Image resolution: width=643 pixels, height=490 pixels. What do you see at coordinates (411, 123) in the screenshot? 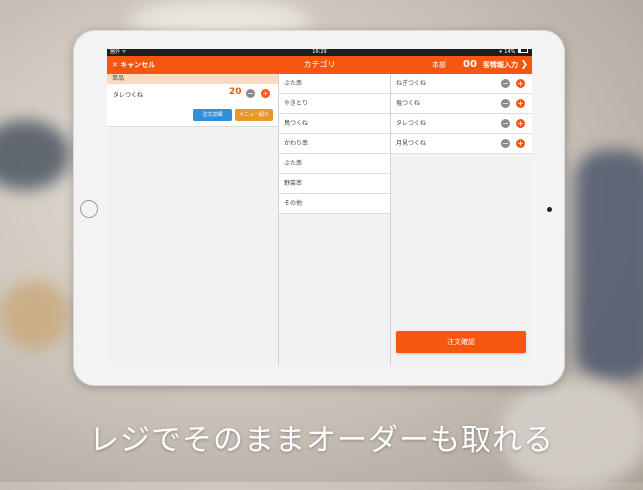
I see `menu-item-label: タレつくね` at bounding box center [411, 123].